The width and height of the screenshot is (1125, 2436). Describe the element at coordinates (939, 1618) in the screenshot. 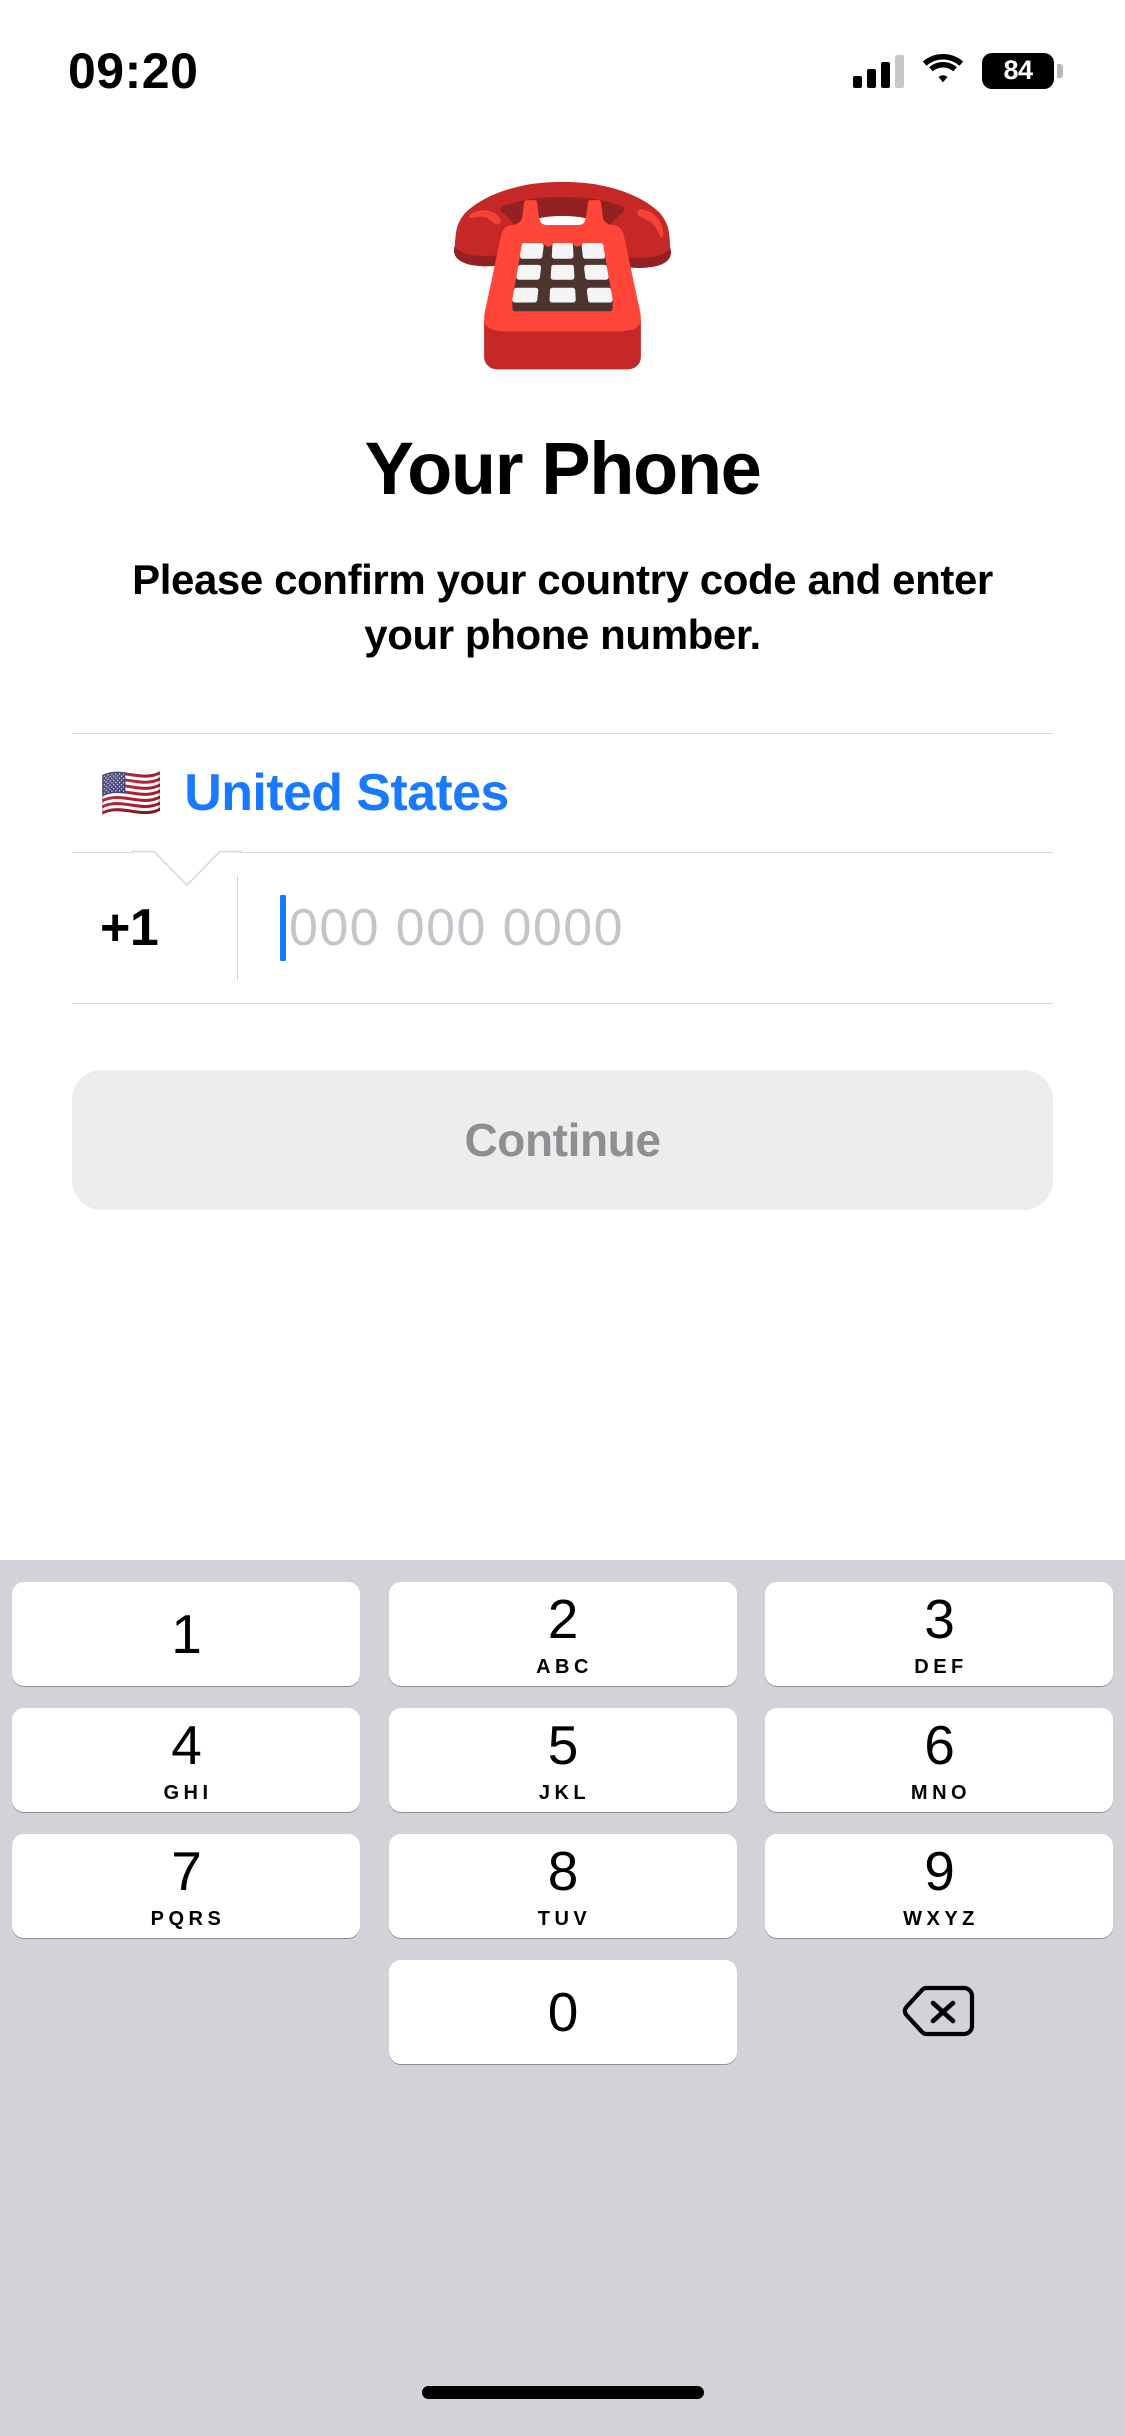

I see `key-digit: 3` at that location.